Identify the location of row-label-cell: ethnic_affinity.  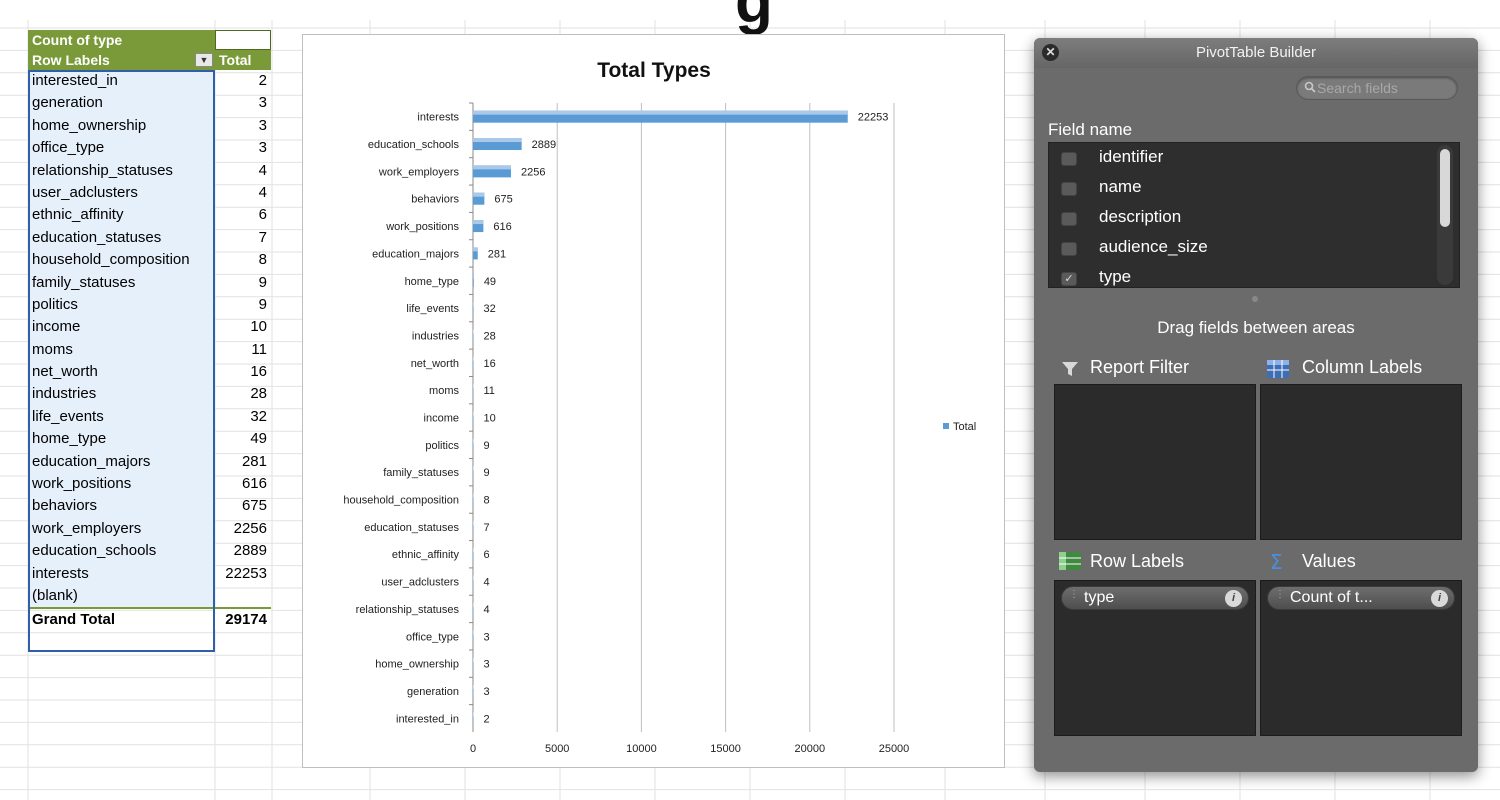
(121, 215).